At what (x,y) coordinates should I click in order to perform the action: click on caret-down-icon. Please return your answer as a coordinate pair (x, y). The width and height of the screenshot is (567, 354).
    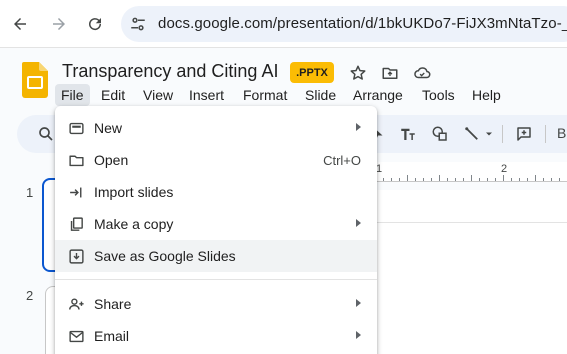
    Looking at the image, I should click on (489, 134).